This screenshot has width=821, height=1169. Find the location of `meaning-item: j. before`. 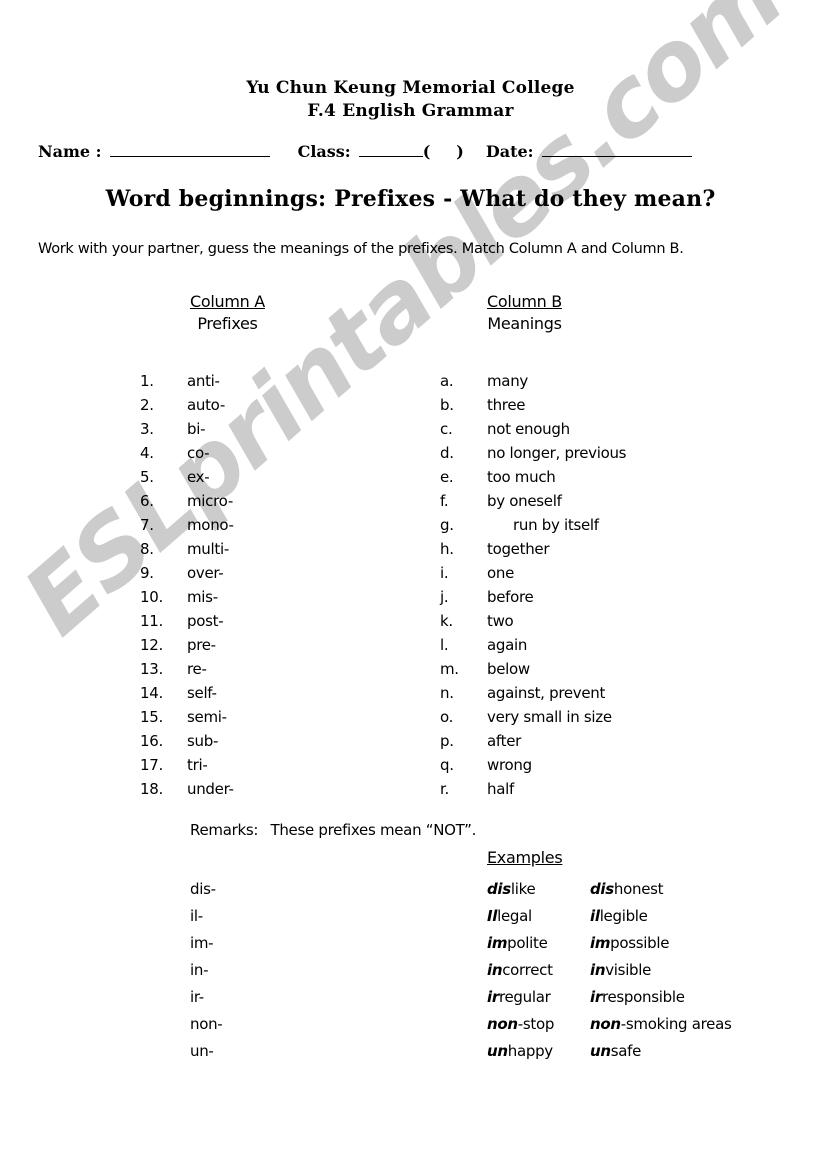

meaning-item: j. before is located at coordinates (533, 597).